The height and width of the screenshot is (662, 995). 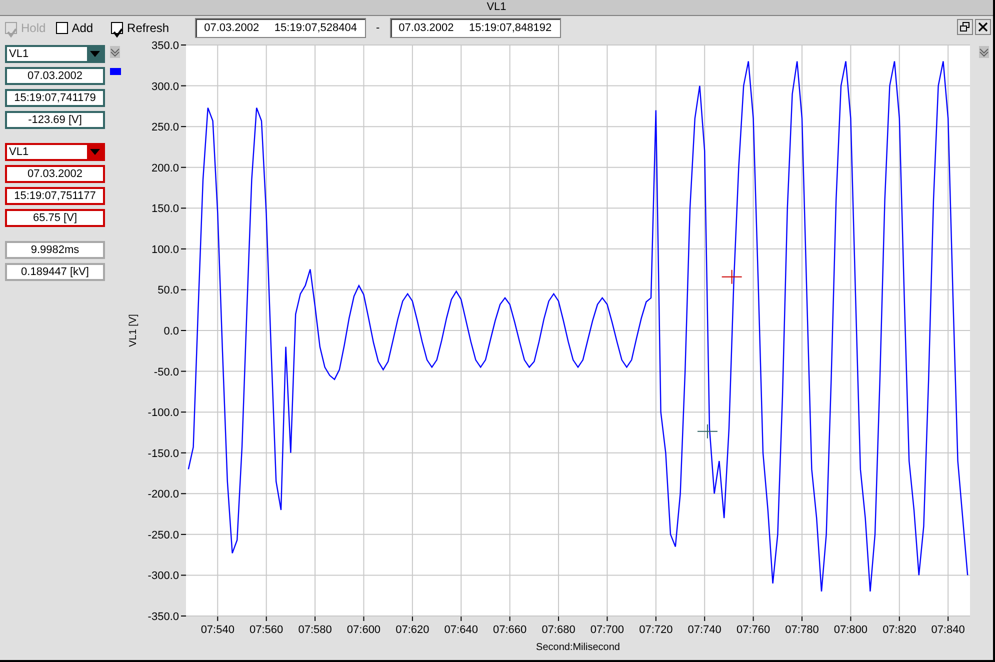 I want to click on value-difference-field: 0.189447 [kV], so click(x=55, y=272).